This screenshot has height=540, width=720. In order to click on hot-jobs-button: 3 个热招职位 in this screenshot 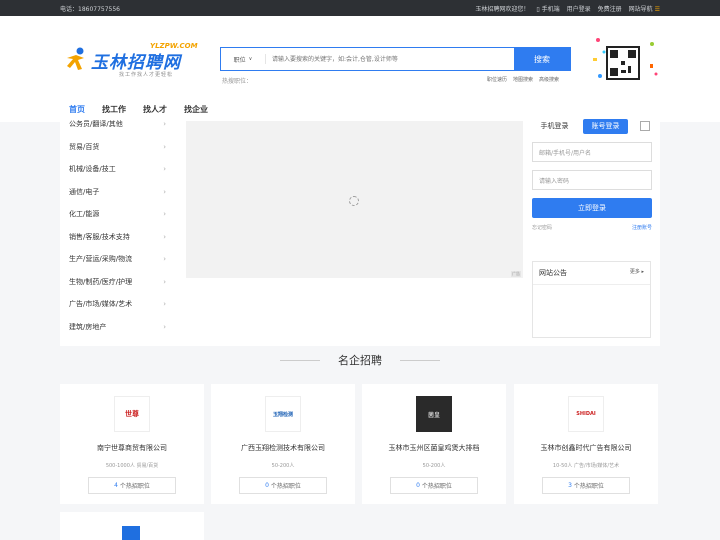, I will do `click(586, 485)`.